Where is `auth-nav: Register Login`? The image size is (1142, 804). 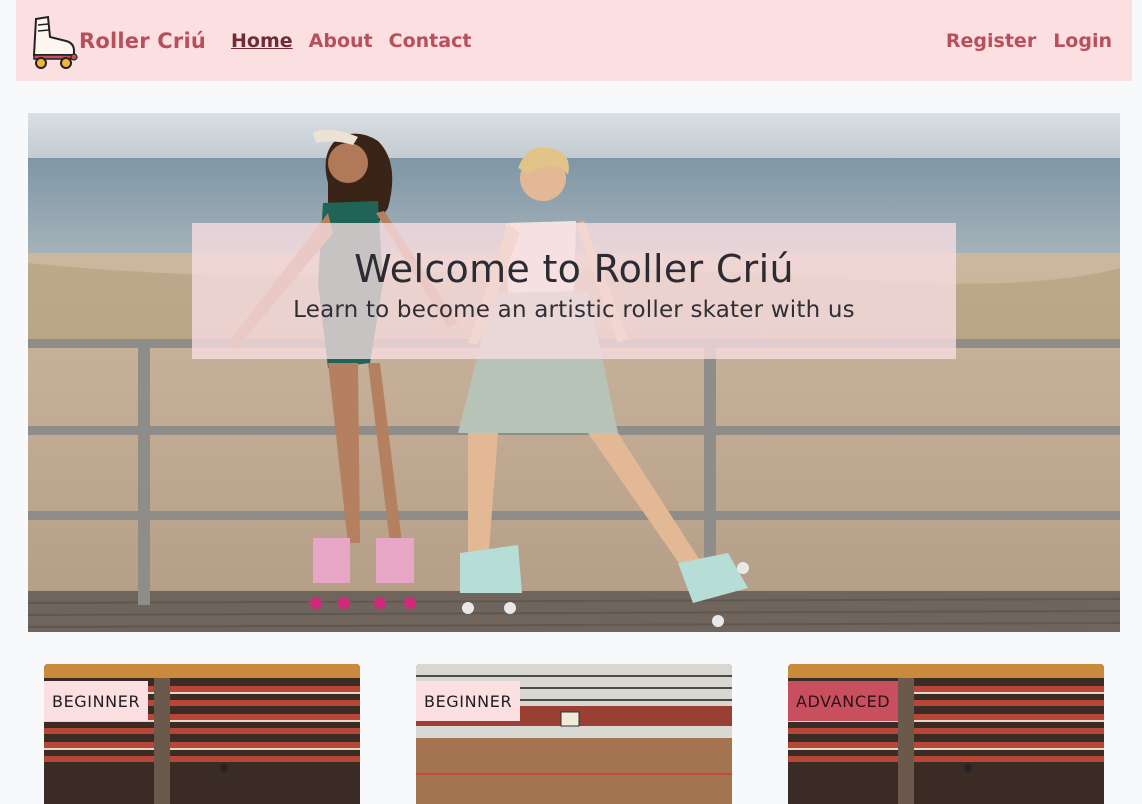 auth-nav: Register Login is located at coordinates (1020, 41).